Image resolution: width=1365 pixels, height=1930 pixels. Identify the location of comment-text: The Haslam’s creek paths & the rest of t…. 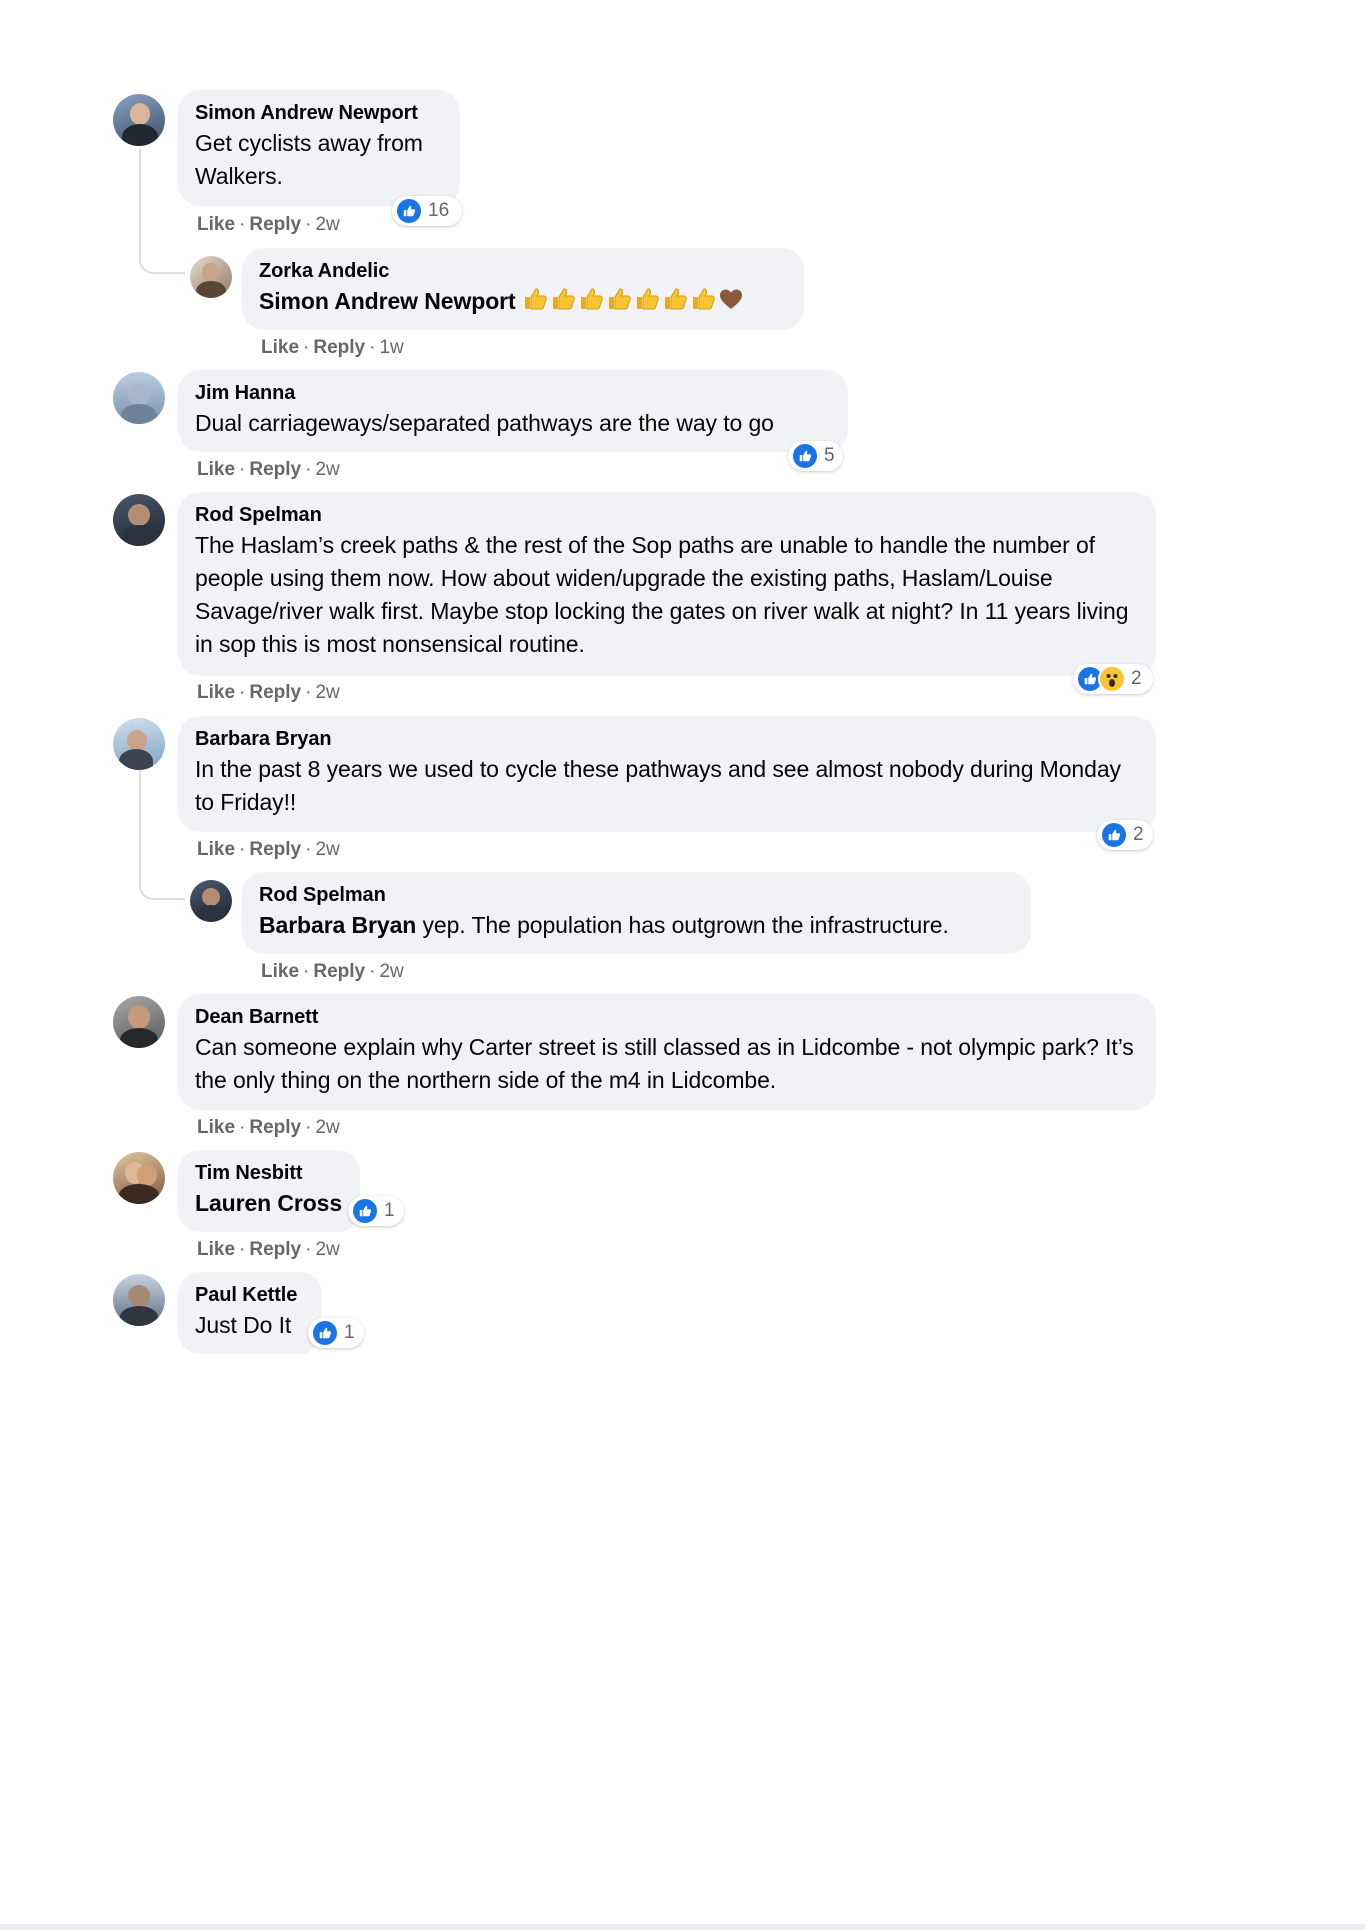
(662, 594).